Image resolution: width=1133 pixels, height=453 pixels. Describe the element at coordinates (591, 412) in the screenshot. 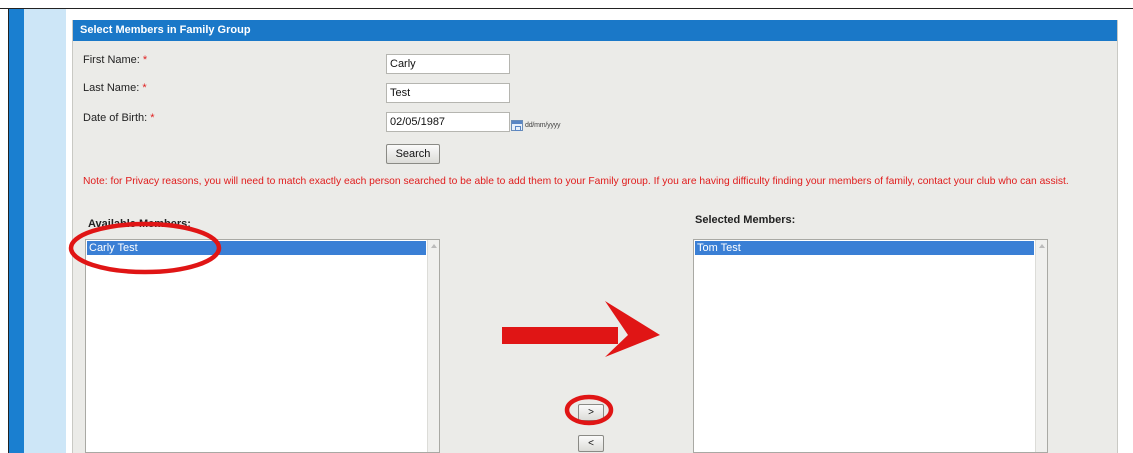

I see `add-member-button: >` at that location.